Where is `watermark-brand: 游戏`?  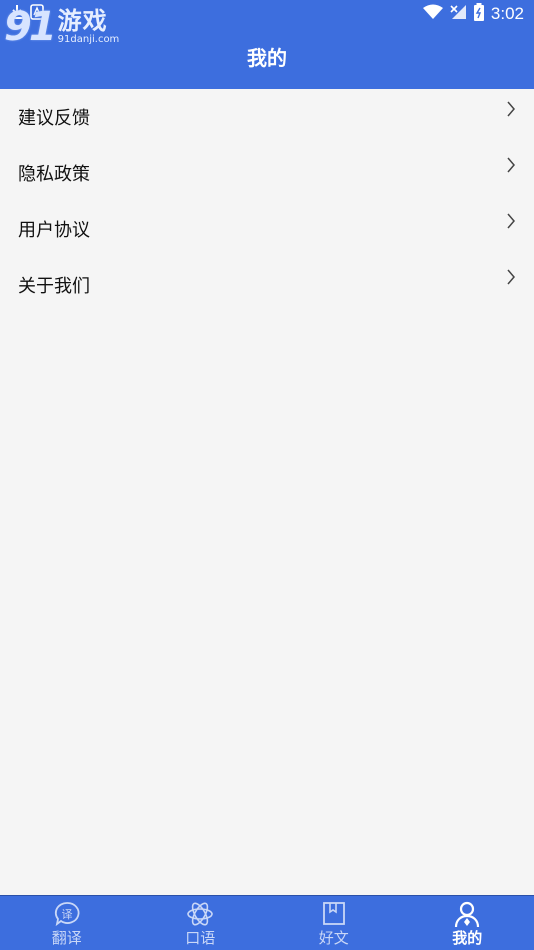 watermark-brand: 游戏 is located at coordinates (82, 21).